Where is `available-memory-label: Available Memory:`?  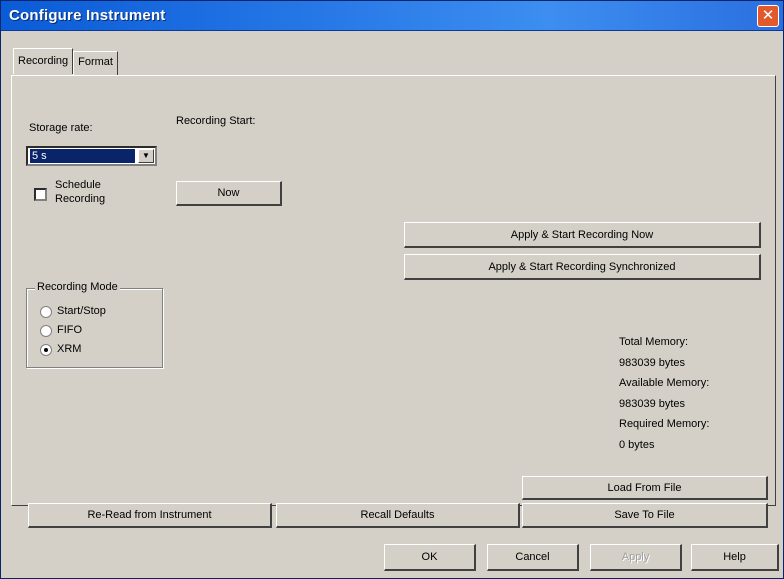 available-memory-label: Available Memory: is located at coordinates (664, 383).